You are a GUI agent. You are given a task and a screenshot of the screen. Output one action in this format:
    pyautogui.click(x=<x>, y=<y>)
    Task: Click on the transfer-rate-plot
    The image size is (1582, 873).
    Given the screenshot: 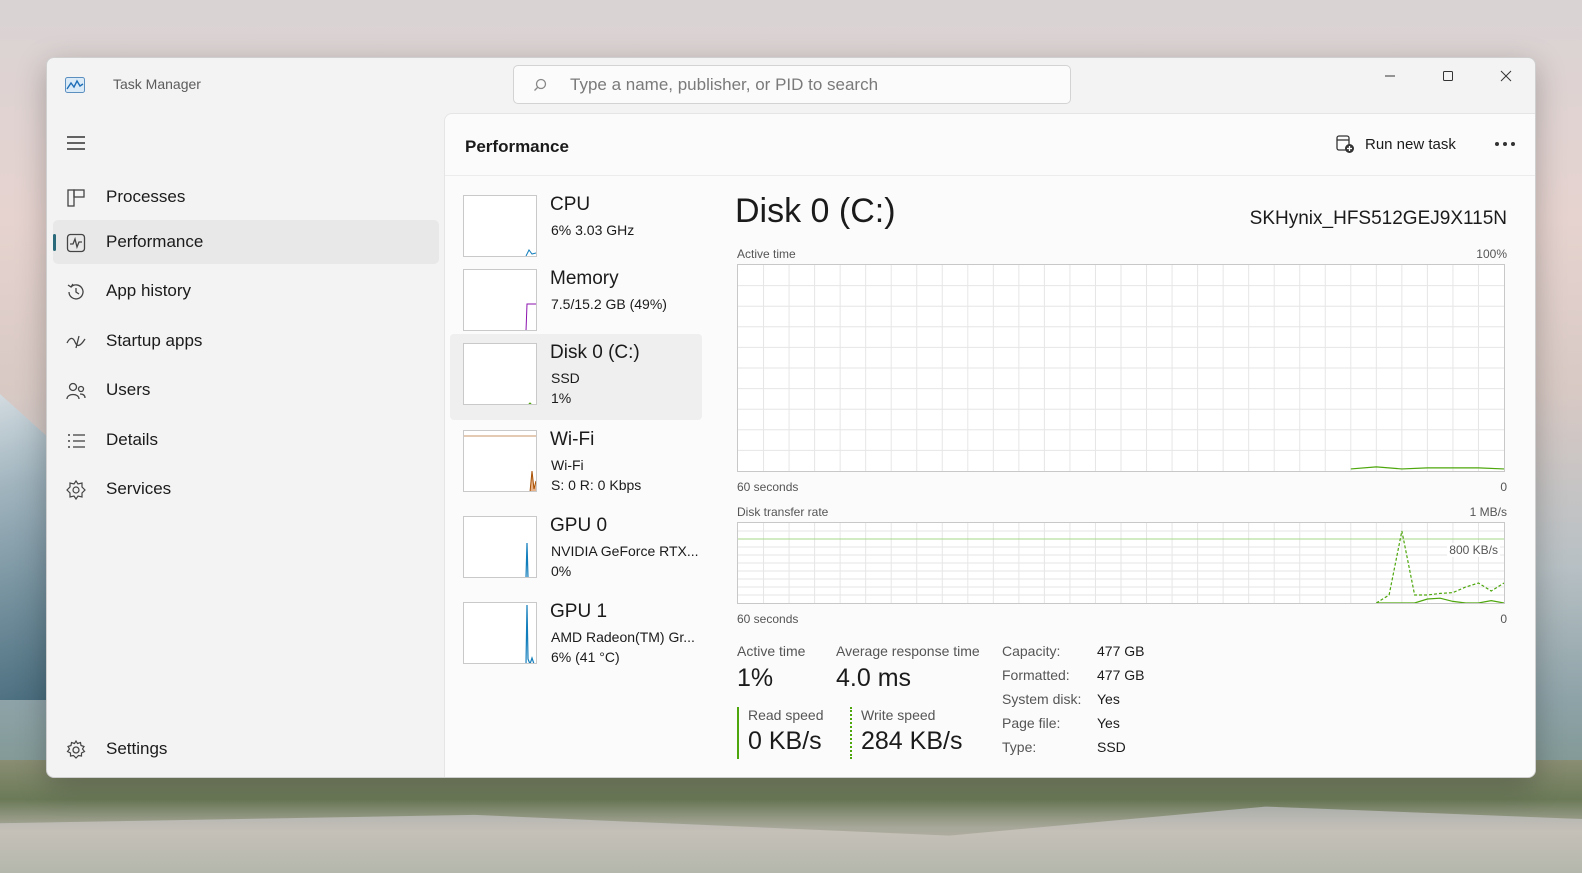 What is the action you would take?
    pyautogui.click(x=1121, y=563)
    